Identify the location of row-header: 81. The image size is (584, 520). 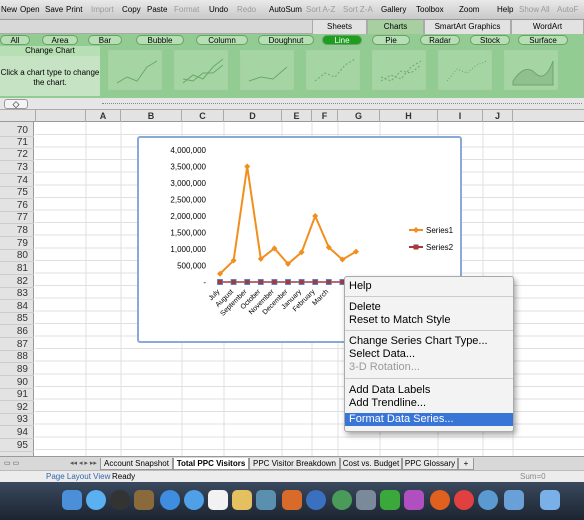
(17, 269).